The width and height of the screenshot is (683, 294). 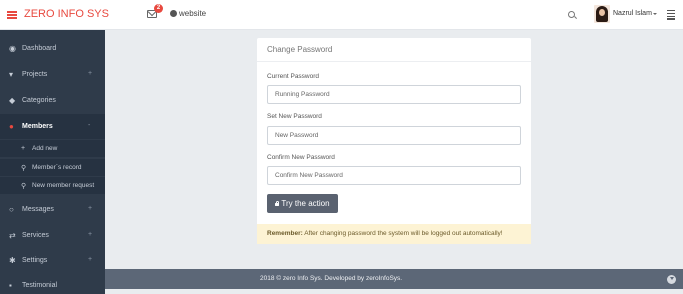 I want to click on sidebar-item-label: Settings, so click(x=35, y=260).